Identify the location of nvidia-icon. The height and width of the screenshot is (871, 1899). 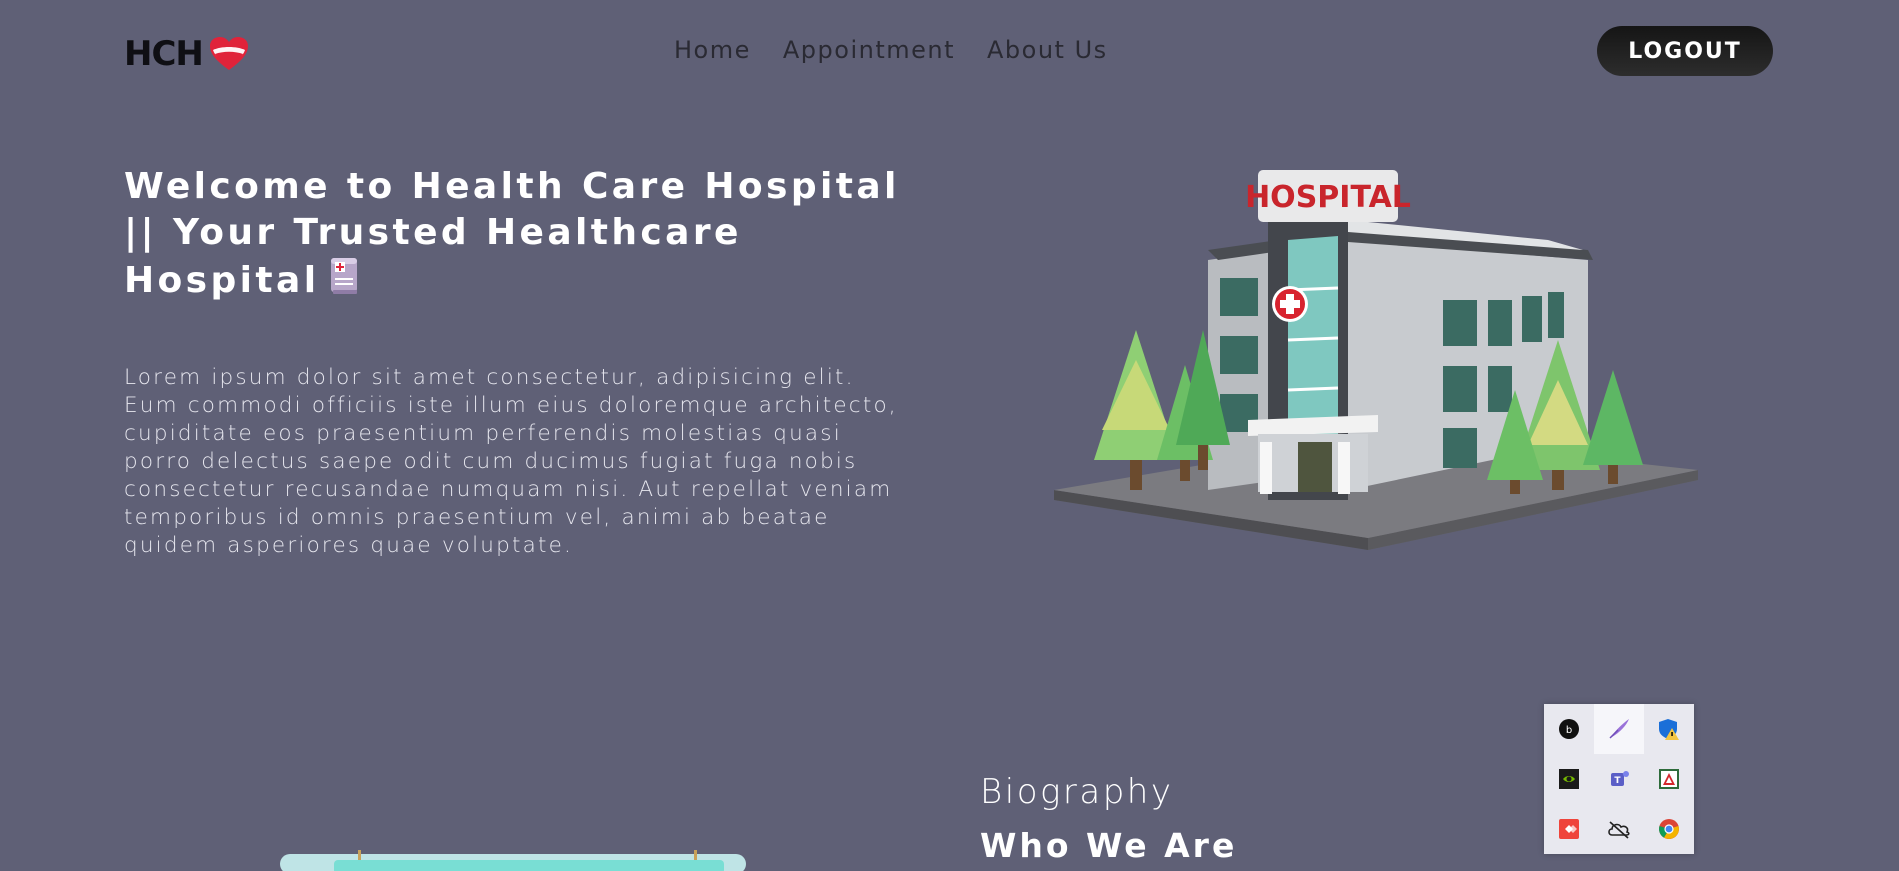
(1569, 779).